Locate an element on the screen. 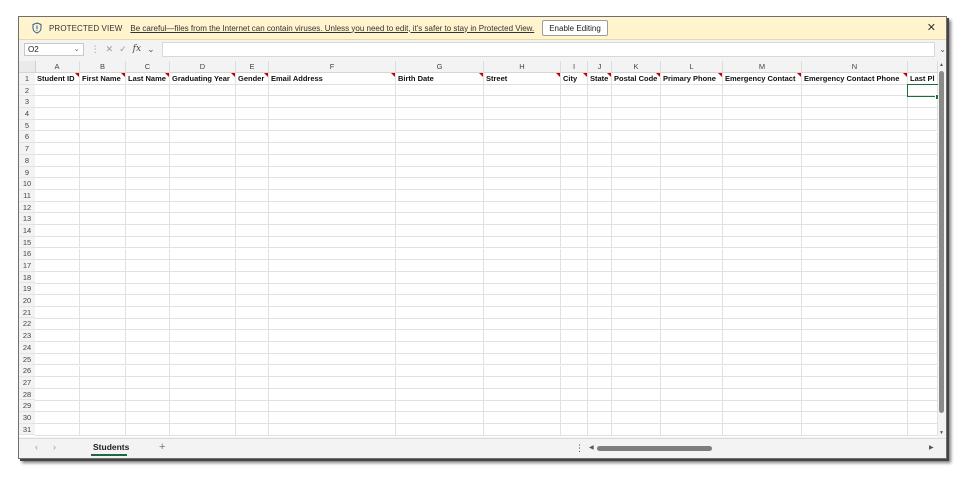 The image size is (970, 480). header-cell: Emergency Contact Phone is located at coordinates (855, 79).